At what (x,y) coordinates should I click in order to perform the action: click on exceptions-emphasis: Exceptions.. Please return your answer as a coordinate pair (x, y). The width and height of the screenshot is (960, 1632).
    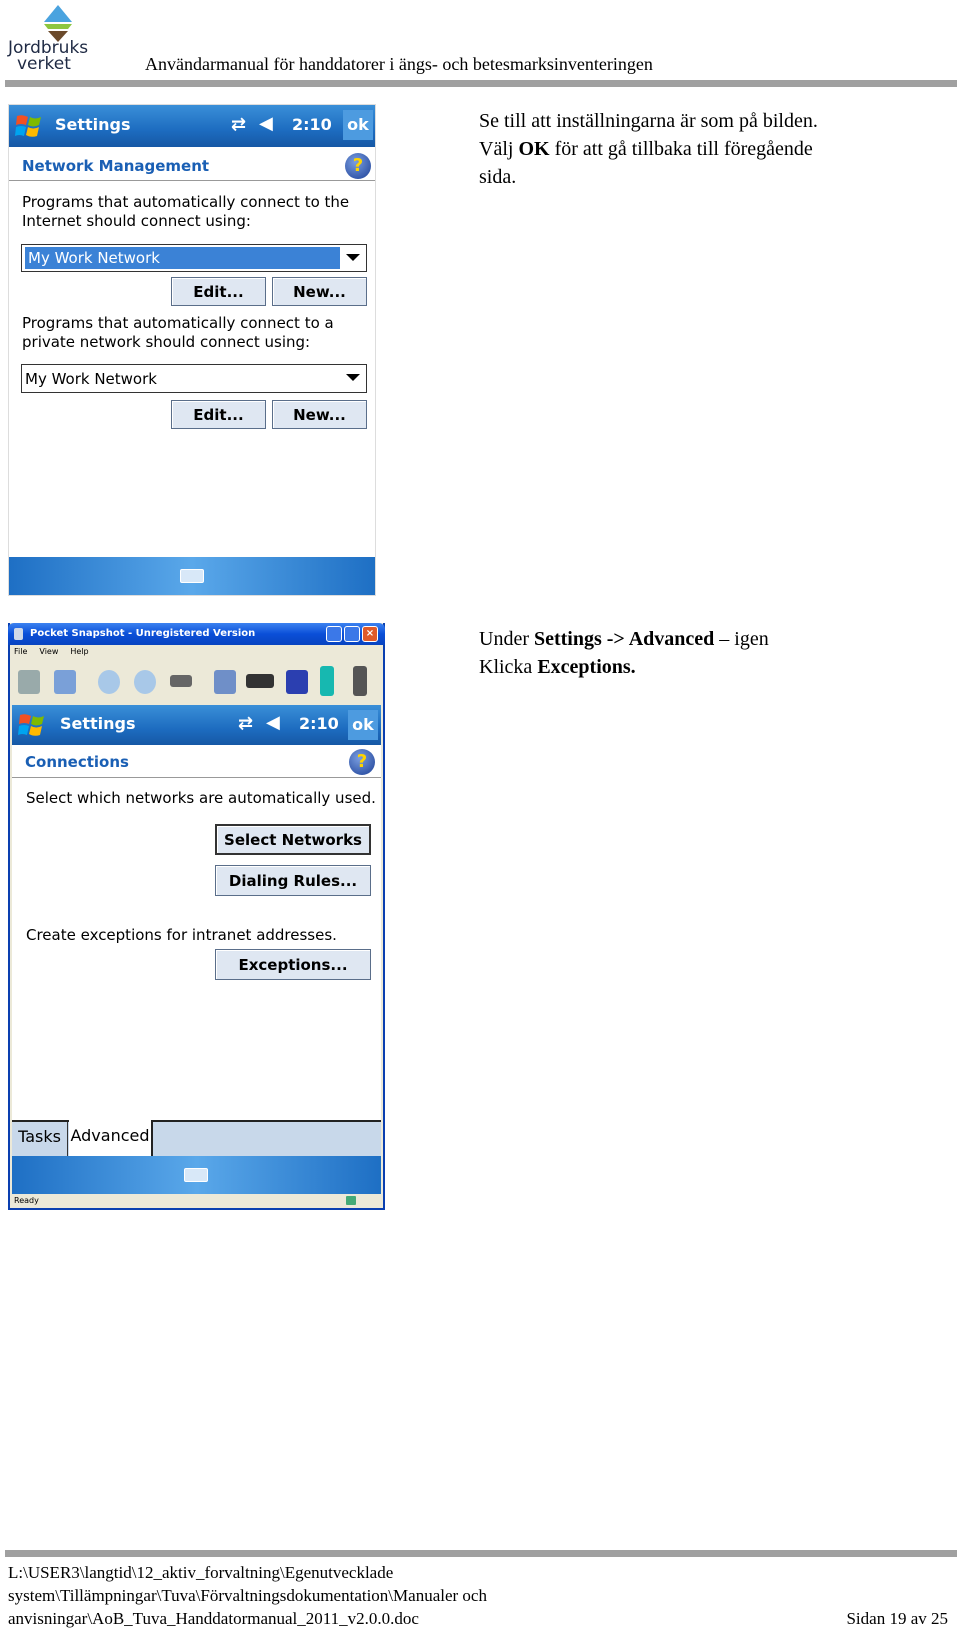
    Looking at the image, I should click on (586, 667).